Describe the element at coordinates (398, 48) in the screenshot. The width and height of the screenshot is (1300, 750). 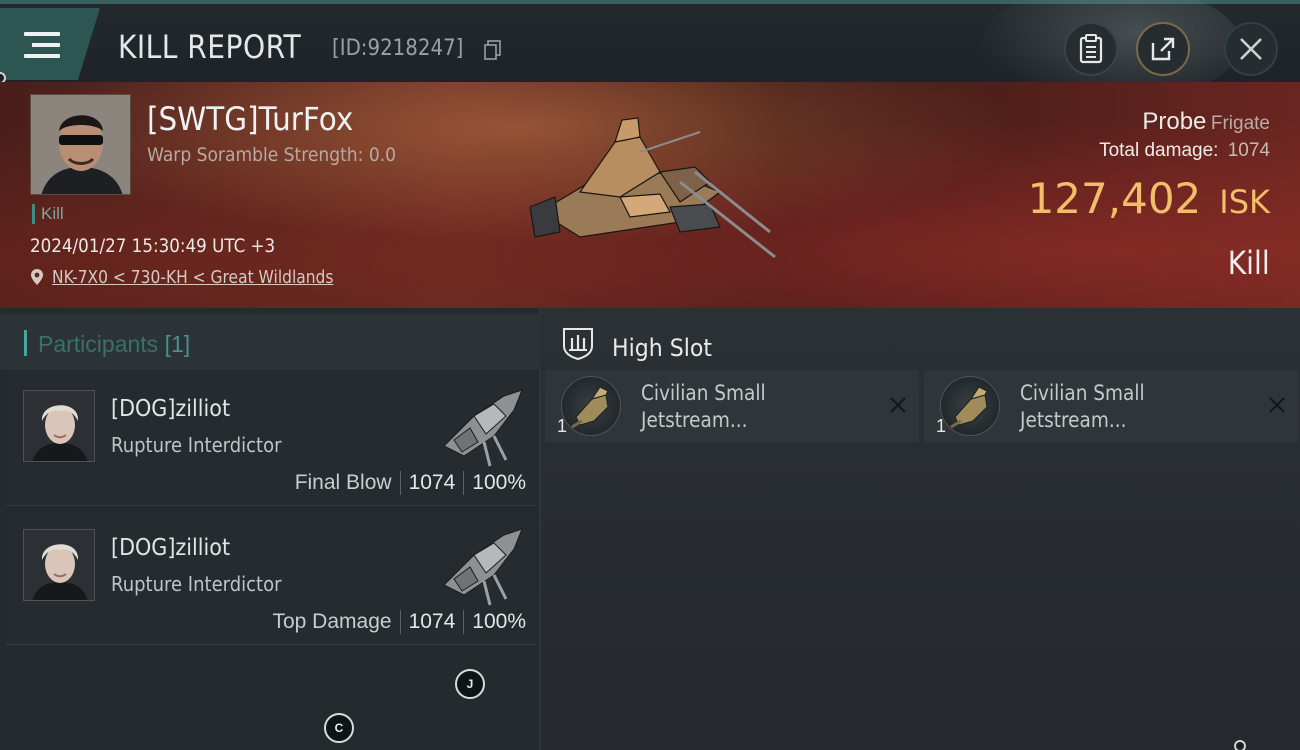
I see `report-id: [ID:9218247]` at that location.